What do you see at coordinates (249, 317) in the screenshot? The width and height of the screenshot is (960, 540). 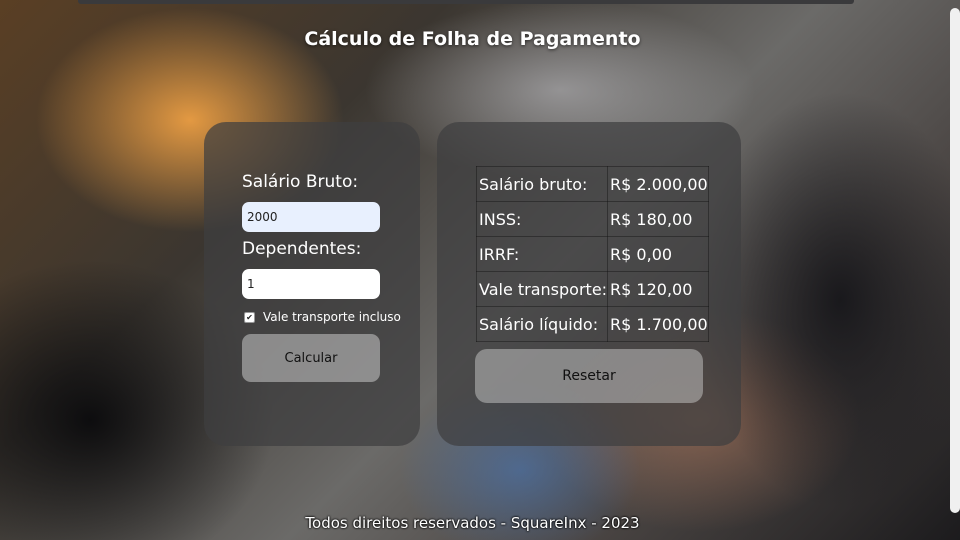 I see `vale-transporte-checkbox: ✔` at bounding box center [249, 317].